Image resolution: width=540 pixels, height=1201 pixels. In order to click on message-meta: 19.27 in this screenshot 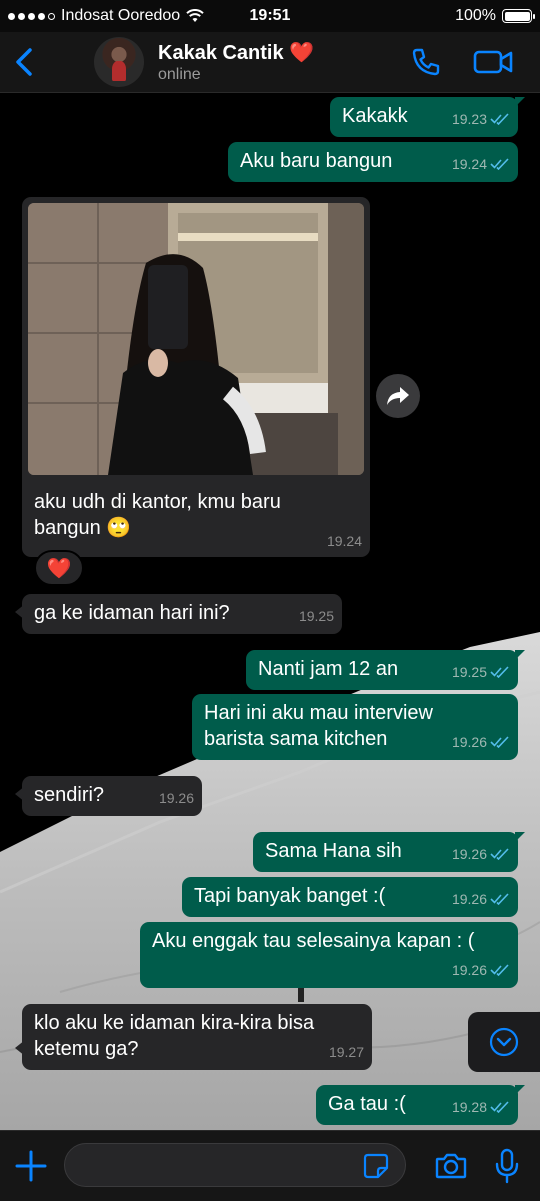, I will do `click(346, 1052)`.